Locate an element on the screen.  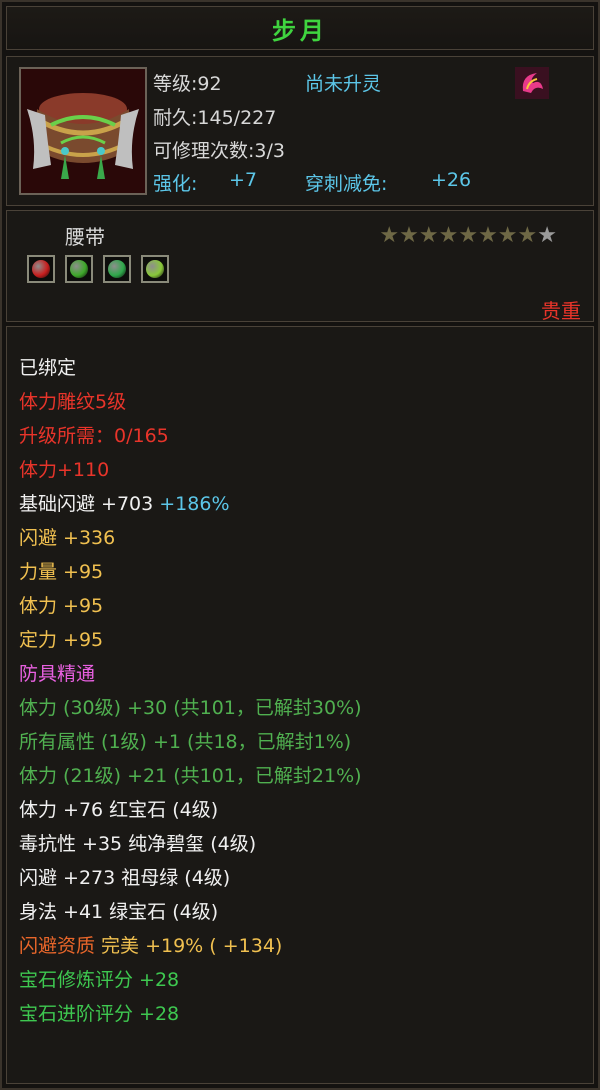
belt-icon is located at coordinates (83, 131).